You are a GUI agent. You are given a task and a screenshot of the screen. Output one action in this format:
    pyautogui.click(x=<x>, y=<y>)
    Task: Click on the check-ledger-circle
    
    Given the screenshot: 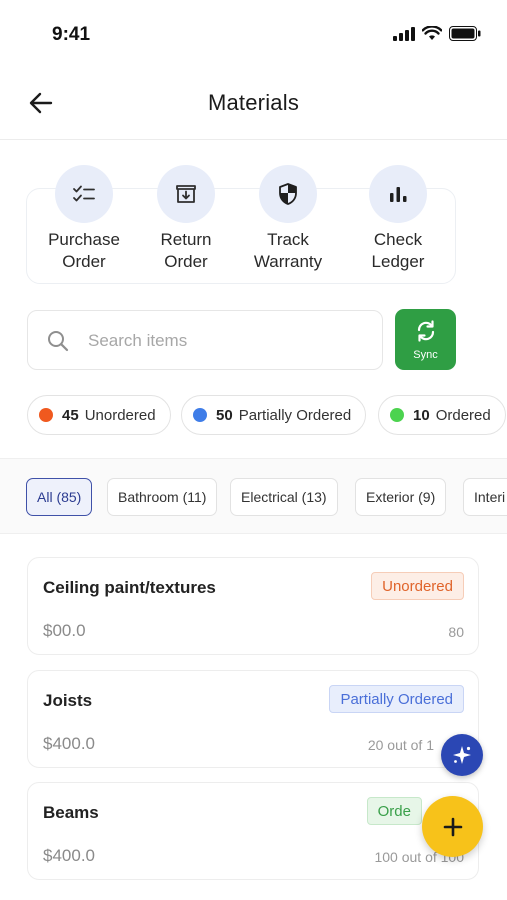 What is the action you would take?
    pyautogui.click(x=398, y=194)
    